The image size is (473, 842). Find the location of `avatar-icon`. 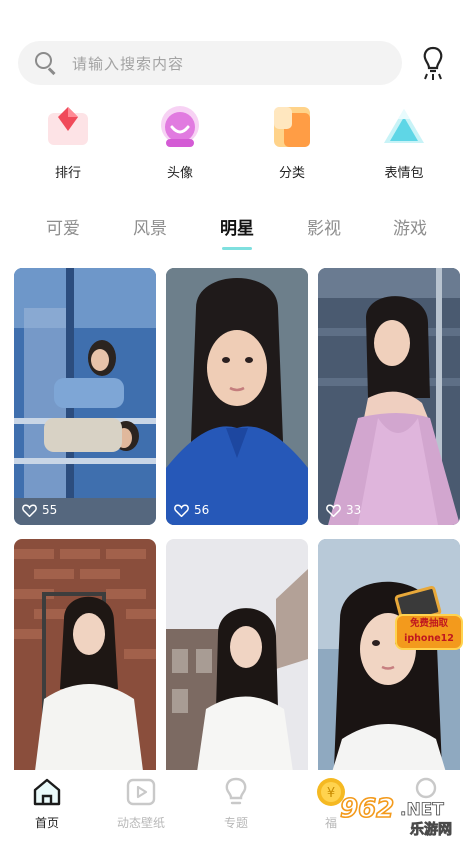

avatar-icon is located at coordinates (180, 127).